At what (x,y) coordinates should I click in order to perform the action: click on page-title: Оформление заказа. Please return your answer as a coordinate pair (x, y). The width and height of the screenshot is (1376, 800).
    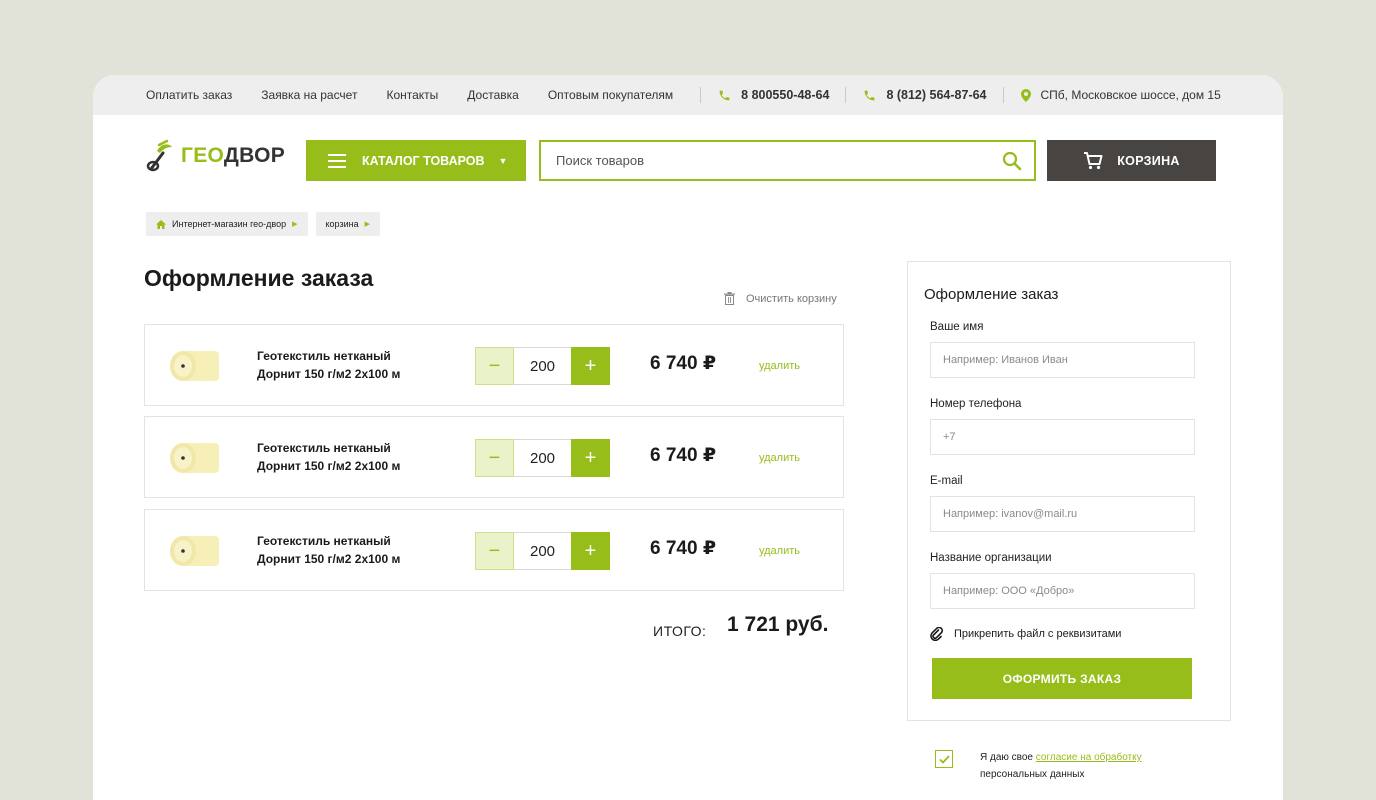
    Looking at the image, I should click on (259, 278).